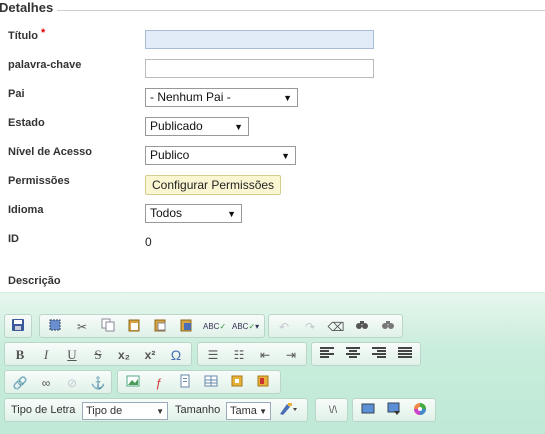 The height and width of the screenshot is (434, 545). I want to click on font-group: Tipo de Letra Tipo de ▼ Tamanho Tama ▼, so click(156, 410).